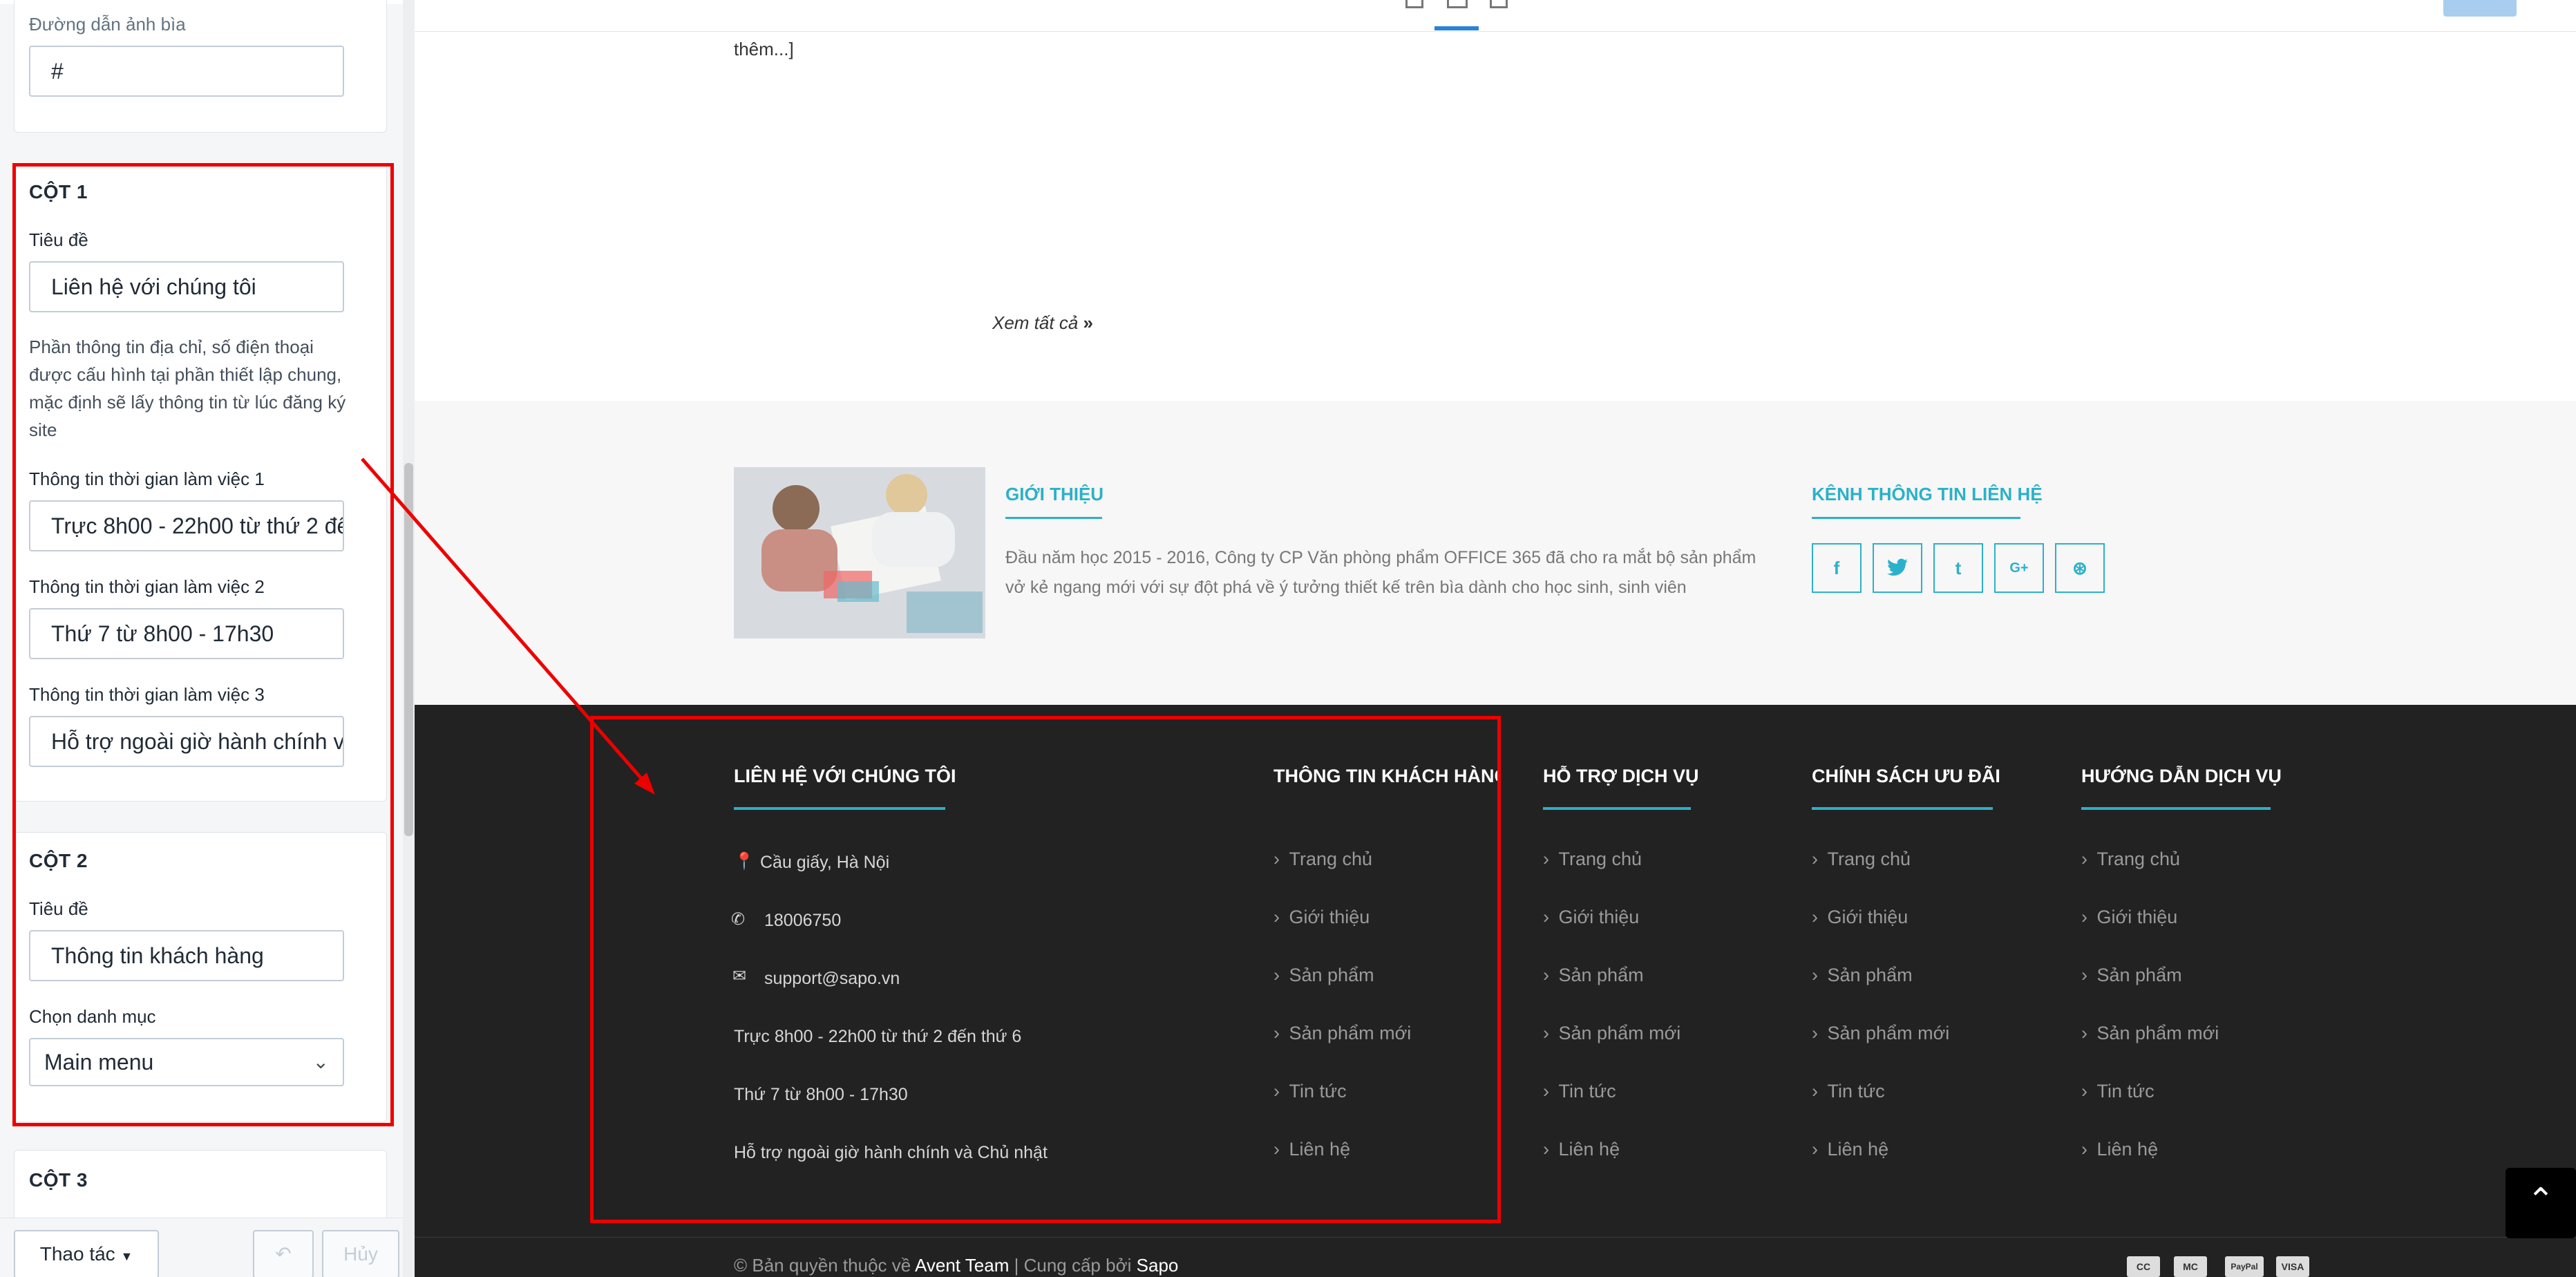  I want to click on see-all-label: Xem tất cả, so click(1035, 322).